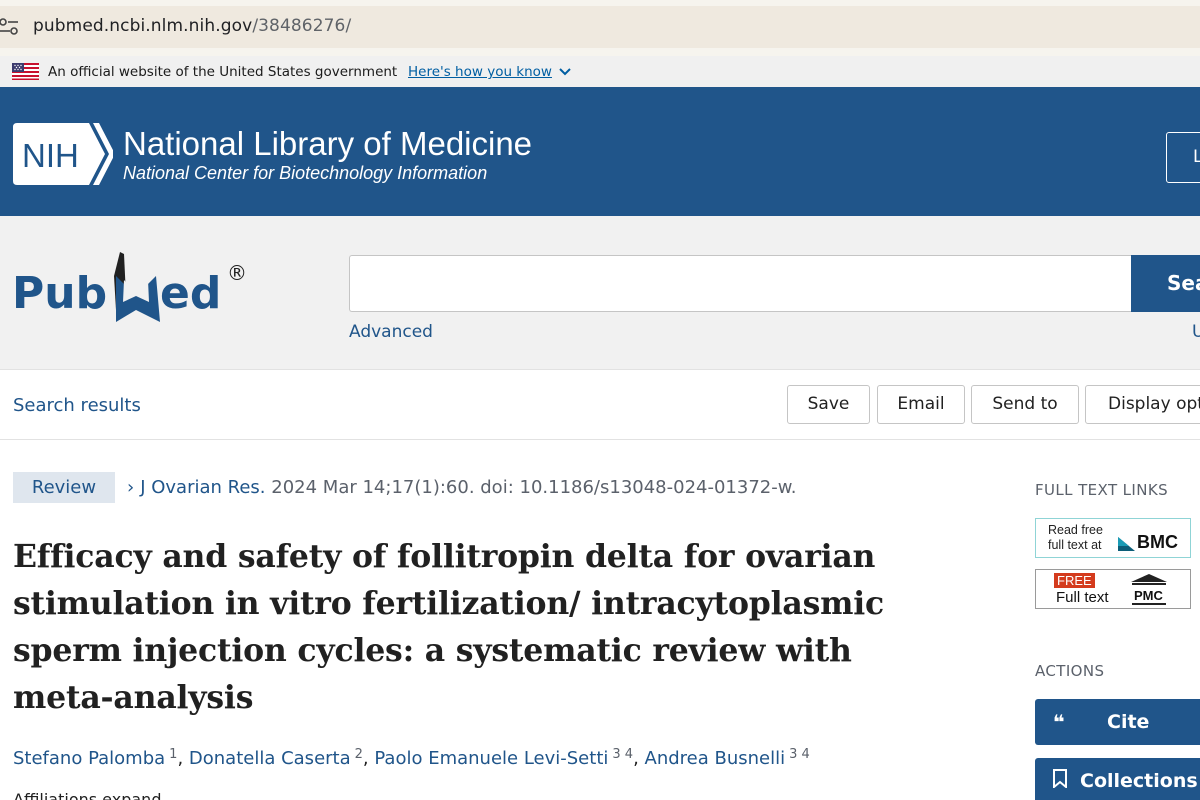 The image size is (1200, 800). What do you see at coordinates (1113, 538) in the screenshot?
I see `bmc-full-text-link: Read free full text at BMC` at bounding box center [1113, 538].